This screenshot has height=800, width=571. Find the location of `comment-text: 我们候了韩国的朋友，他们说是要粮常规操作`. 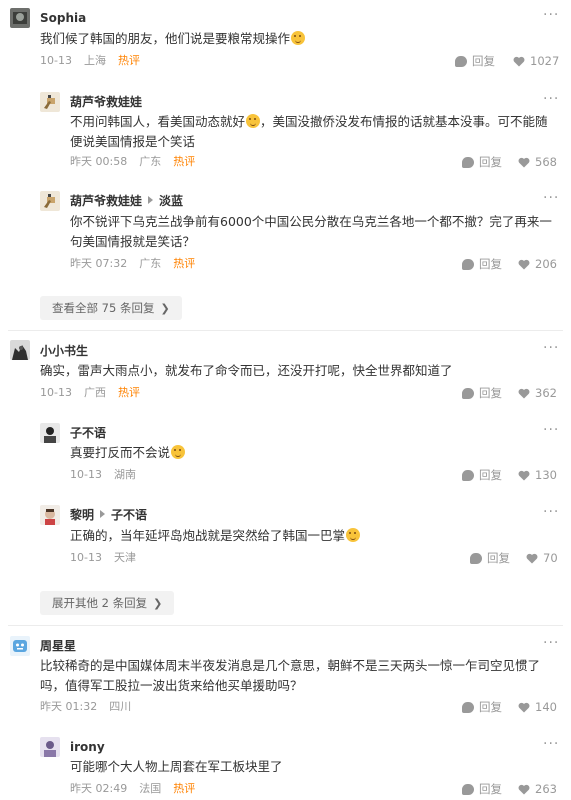

comment-text: 我们候了韩国的朋友，他们说是要粮常规操作 is located at coordinates (290, 39).